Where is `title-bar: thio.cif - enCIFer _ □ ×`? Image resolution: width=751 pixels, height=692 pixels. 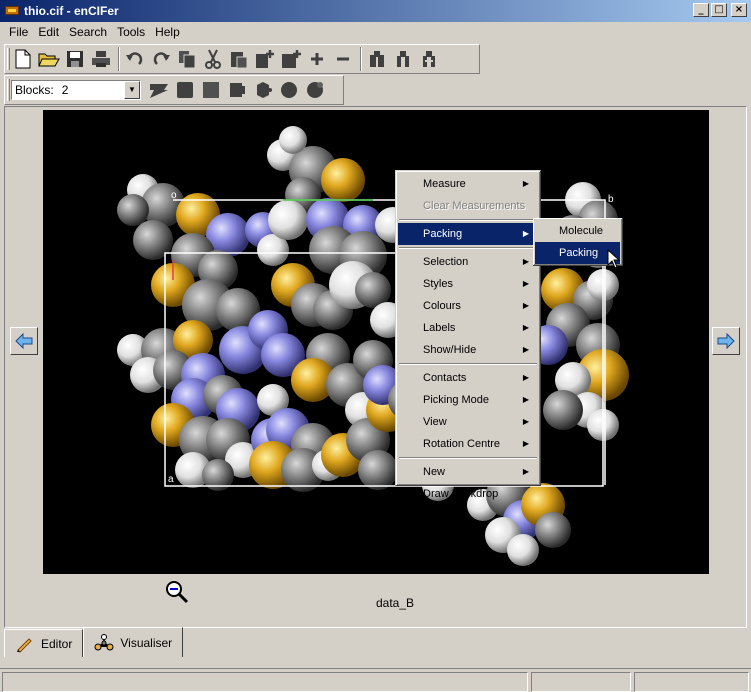
title-bar: thio.cif - enCIFer _ □ × is located at coordinates (375, 11).